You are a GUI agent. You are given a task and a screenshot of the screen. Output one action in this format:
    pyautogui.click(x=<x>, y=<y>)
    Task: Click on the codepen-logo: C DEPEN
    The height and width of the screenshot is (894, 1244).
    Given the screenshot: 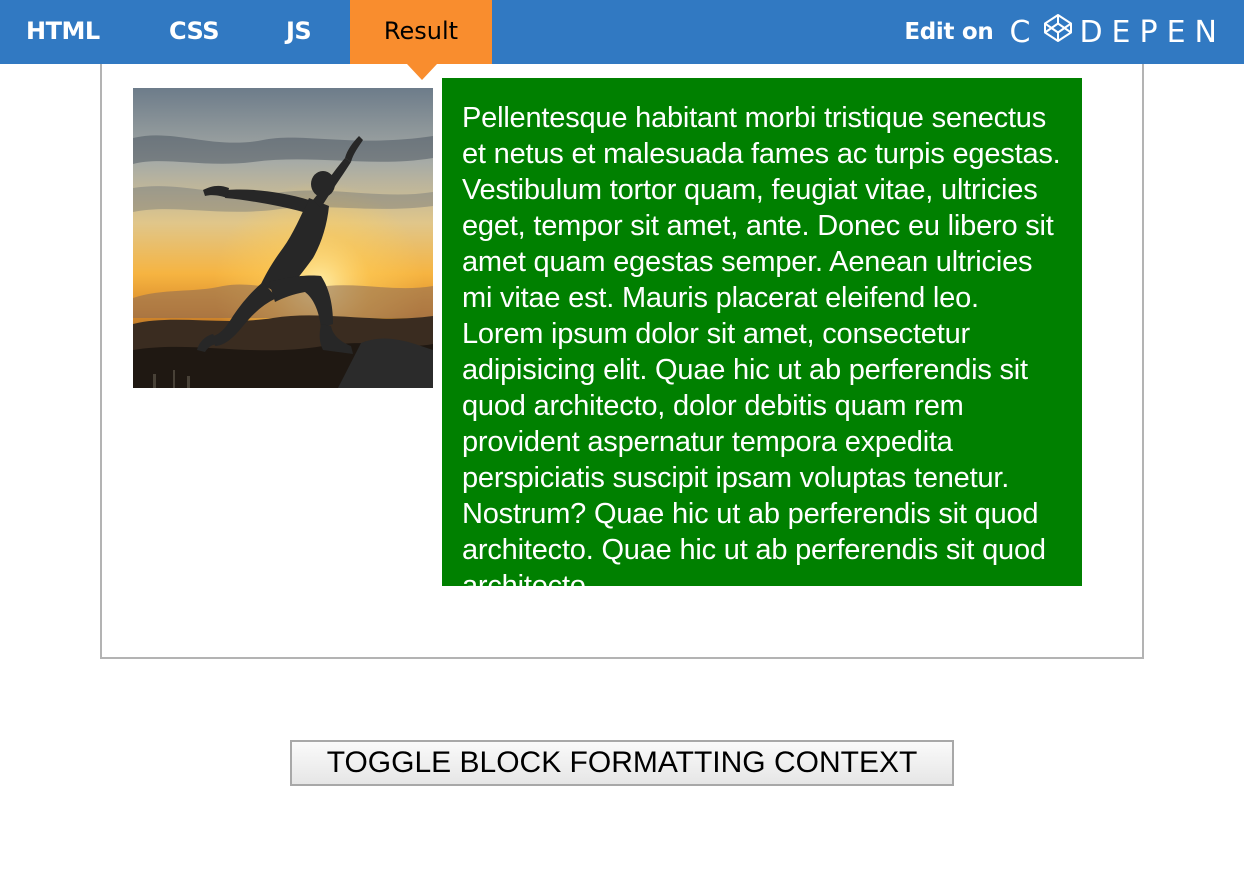 What is the action you would take?
    pyautogui.click(x=1118, y=32)
    